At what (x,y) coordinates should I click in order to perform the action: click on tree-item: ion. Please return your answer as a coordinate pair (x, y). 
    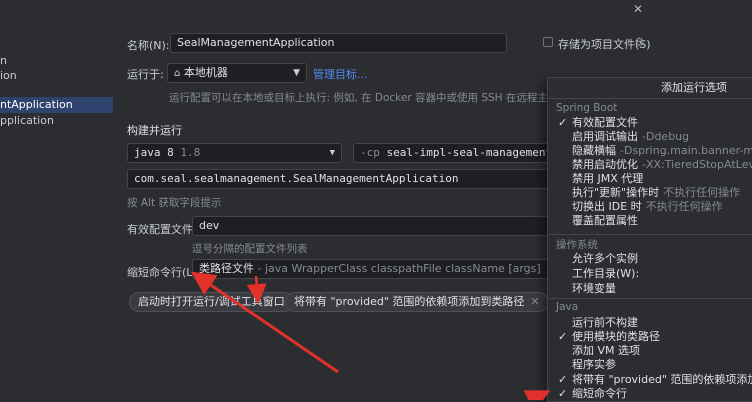
    Looking at the image, I should click on (56, 76).